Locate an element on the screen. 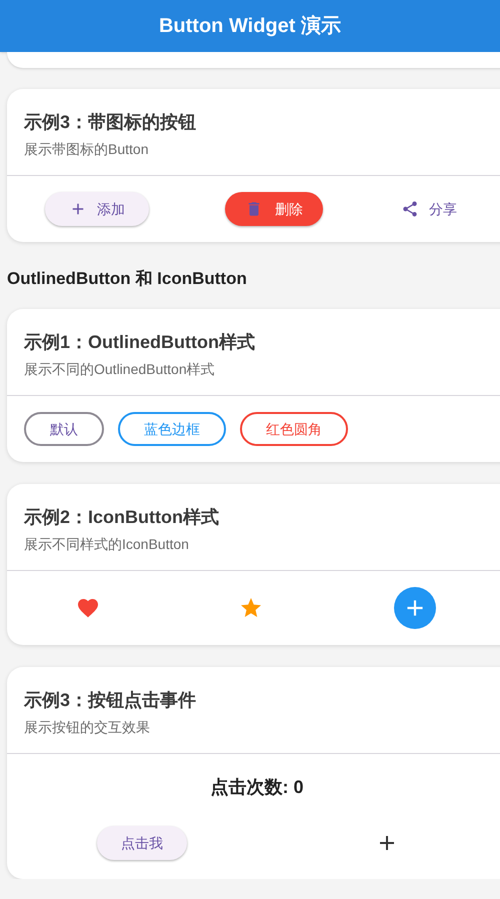  outlined-button: 蓝色边框 is located at coordinates (172, 429).